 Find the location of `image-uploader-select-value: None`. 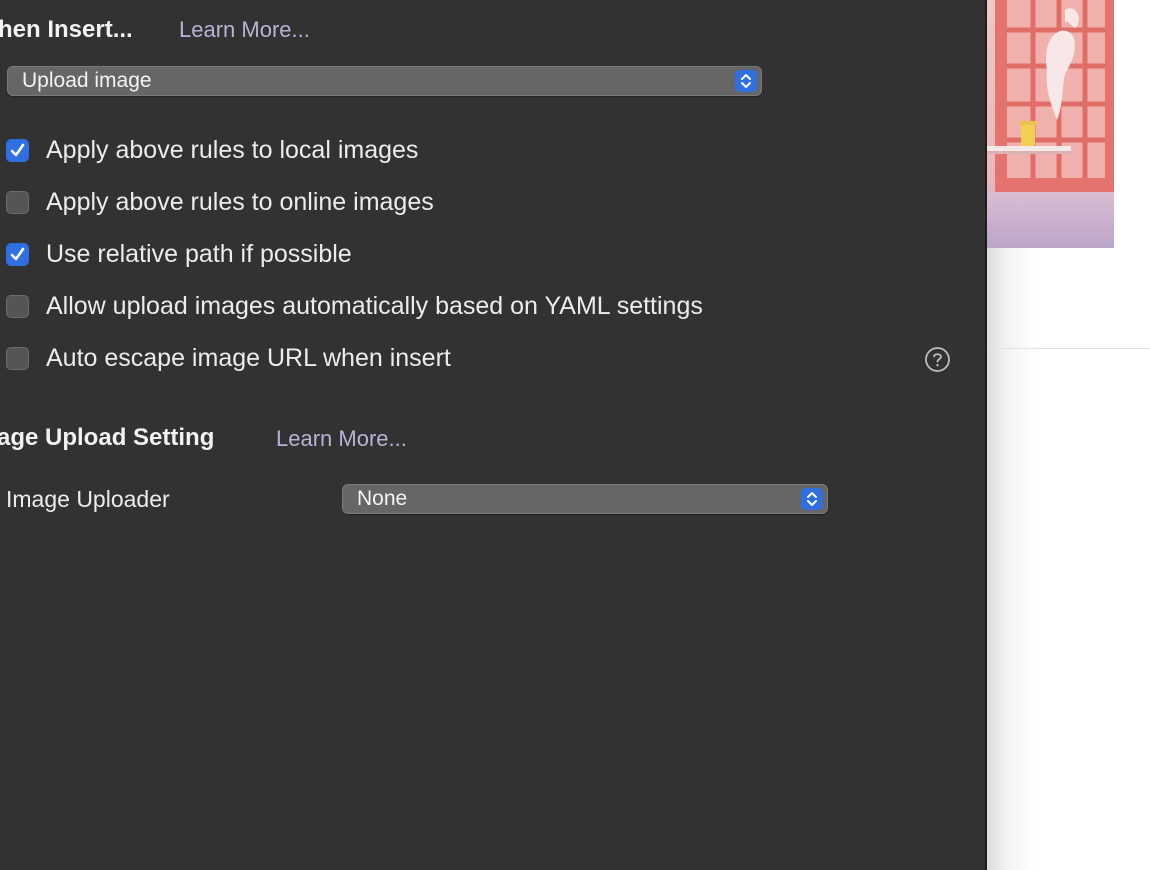

image-uploader-select-value: None is located at coordinates (382, 498).